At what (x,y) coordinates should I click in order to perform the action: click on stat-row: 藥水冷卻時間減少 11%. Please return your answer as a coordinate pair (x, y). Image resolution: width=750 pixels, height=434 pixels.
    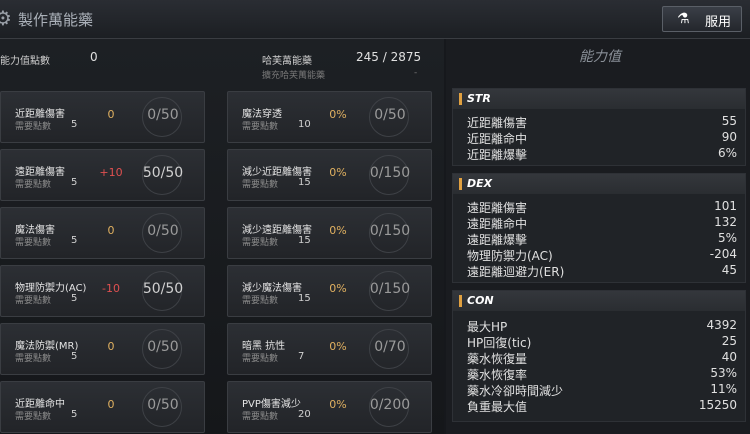
    Looking at the image, I should click on (602, 390).